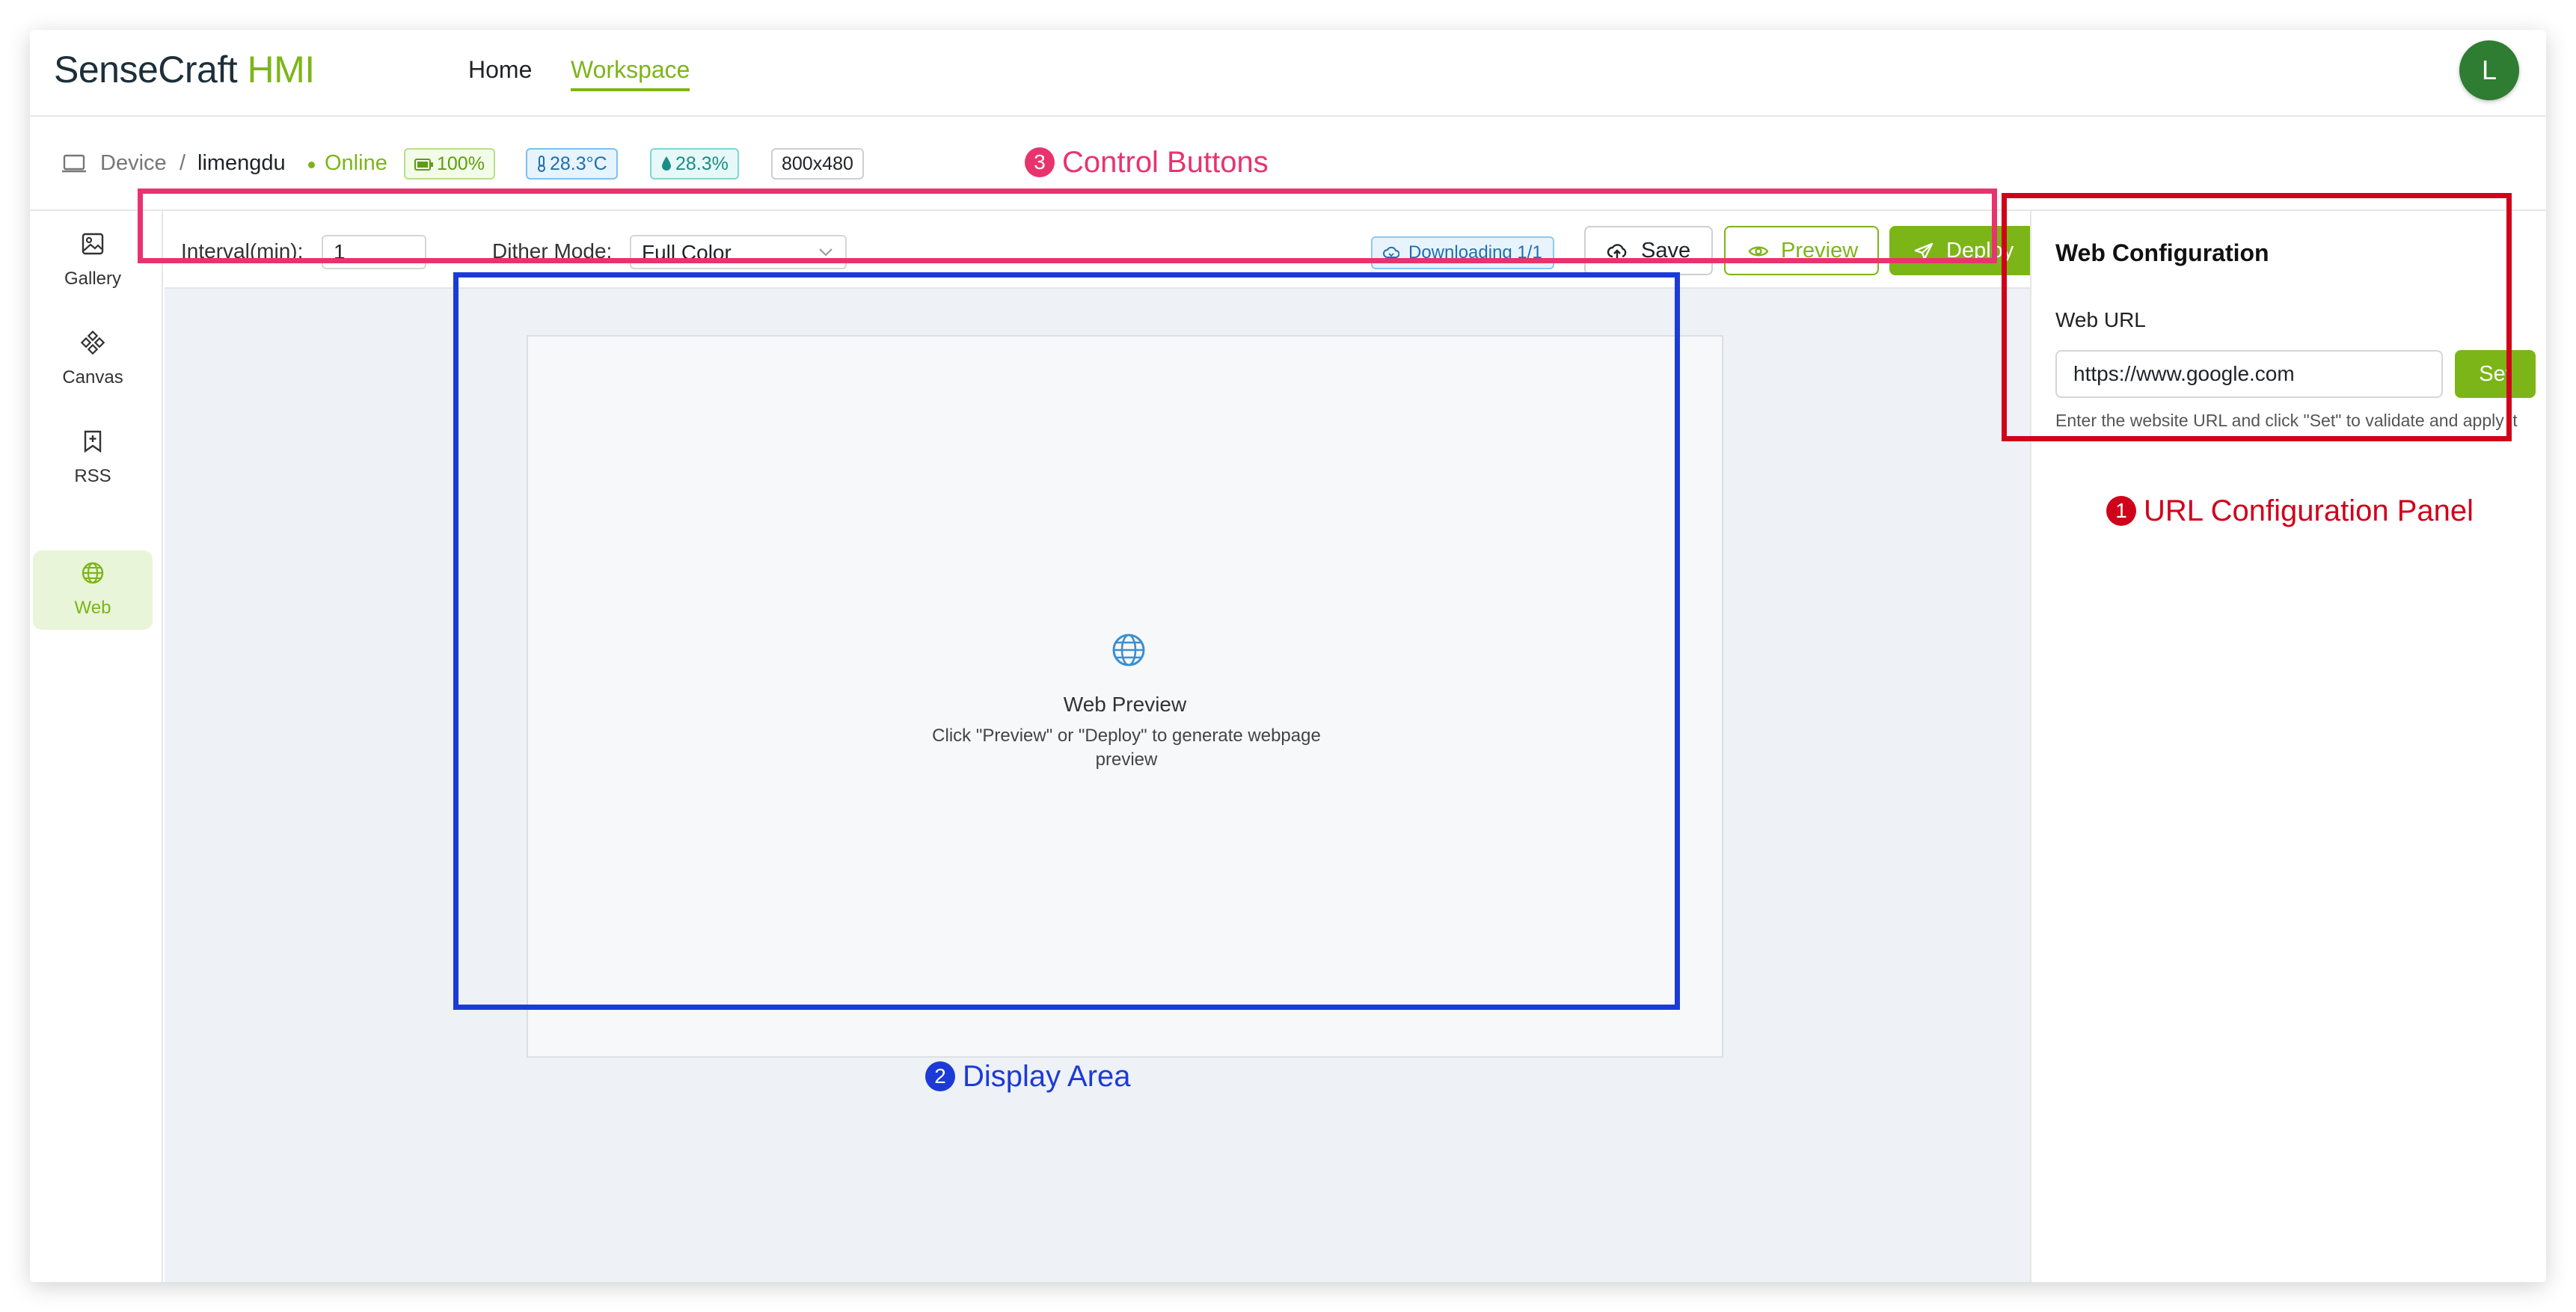  What do you see at coordinates (93, 361) in the screenshot?
I see `sidebar-item-canvas: Canvas` at bounding box center [93, 361].